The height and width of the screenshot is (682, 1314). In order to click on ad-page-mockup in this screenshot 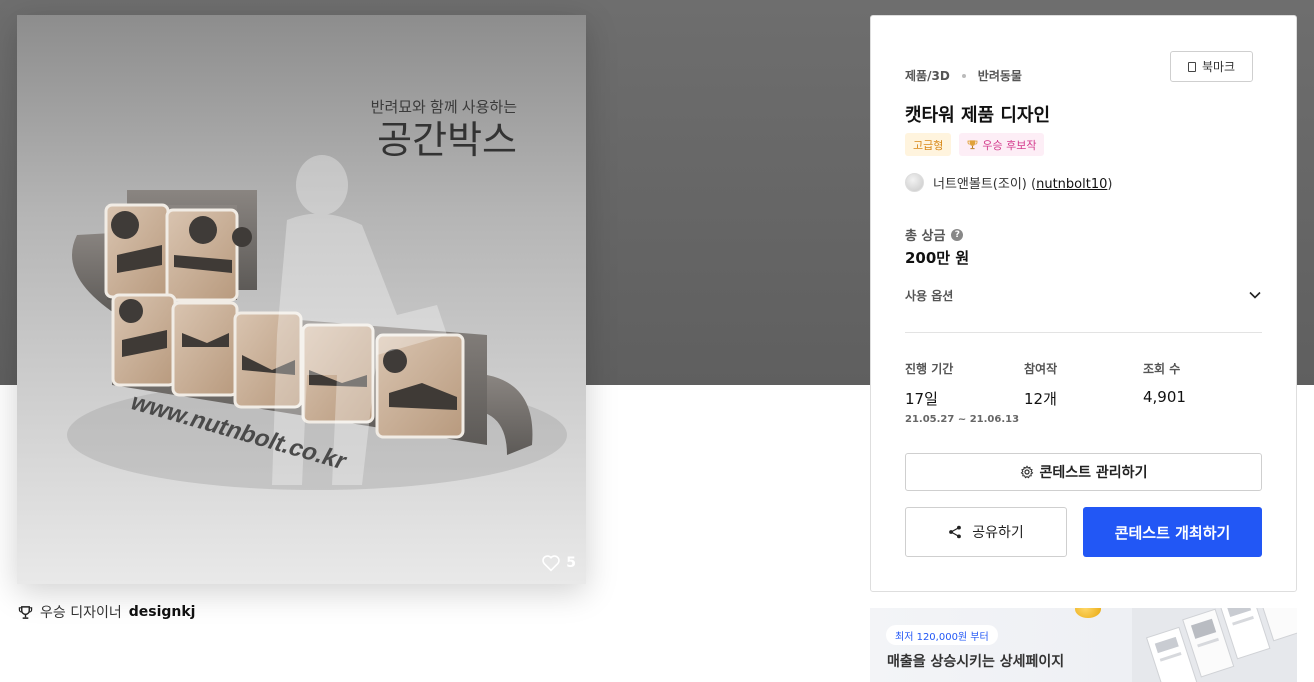, I will do `click(1214, 645)`.